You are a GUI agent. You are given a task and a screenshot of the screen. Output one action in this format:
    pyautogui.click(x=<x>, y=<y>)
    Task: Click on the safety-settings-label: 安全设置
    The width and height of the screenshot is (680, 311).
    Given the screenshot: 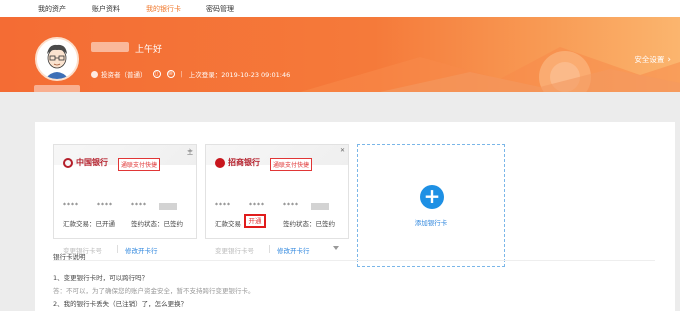 What is the action you would take?
    pyautogui.click(x=649, y=59)
    